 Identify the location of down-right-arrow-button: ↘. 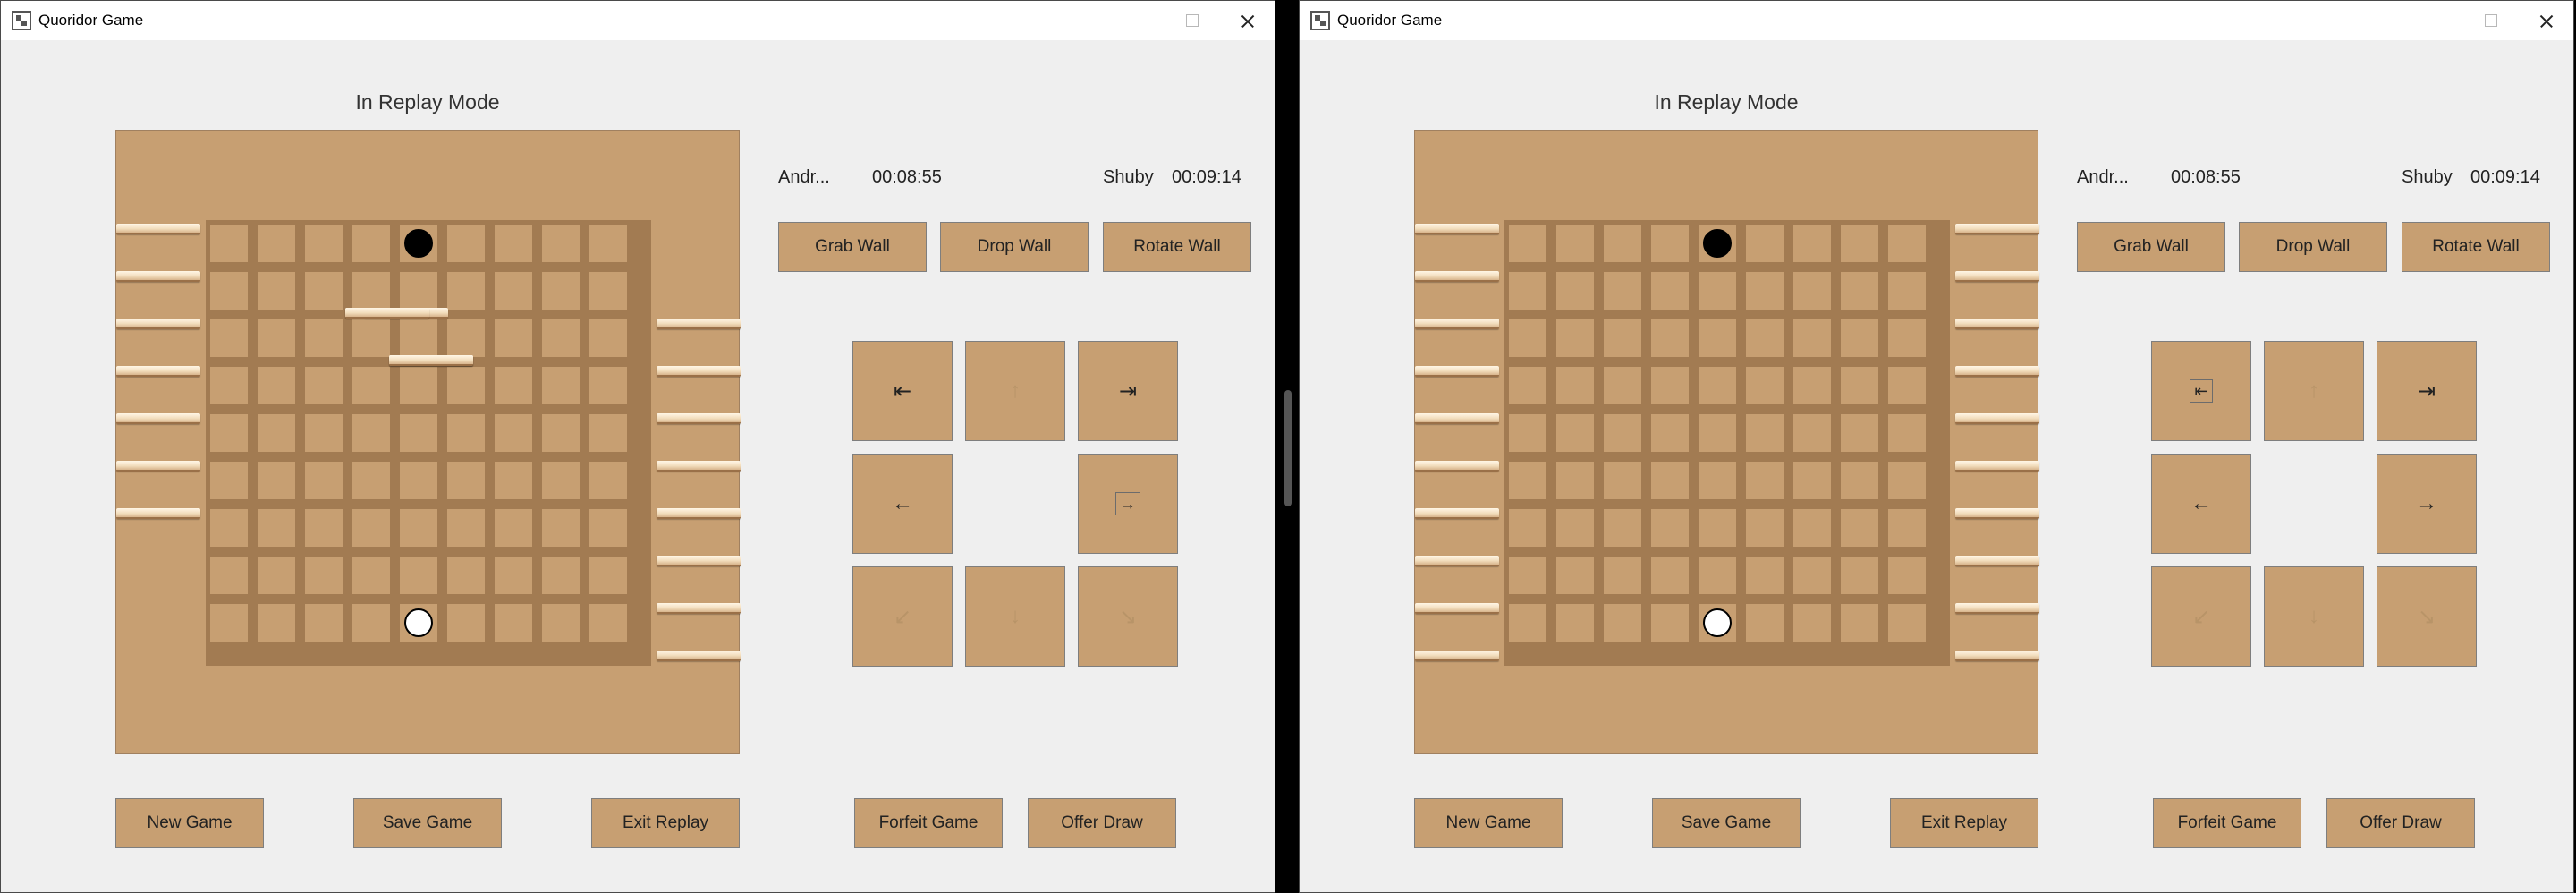
(2427, 616).